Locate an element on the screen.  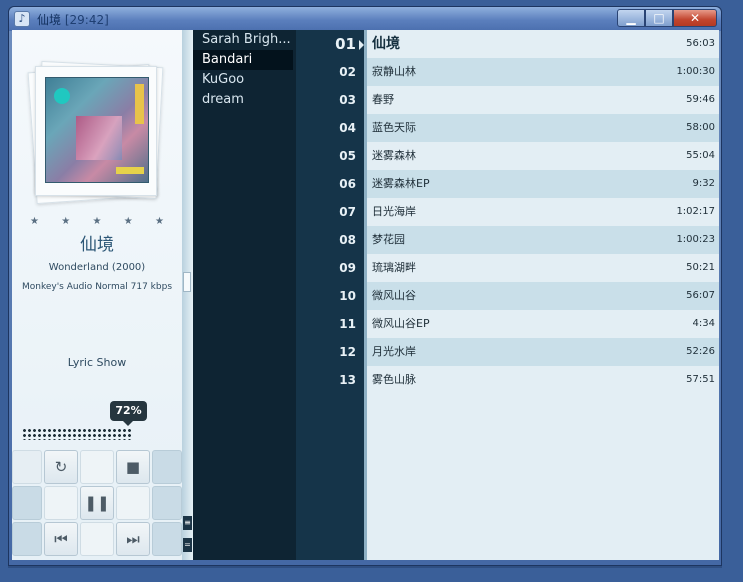
track-title: 琉璃湖畔 is located at coordinates (394, 267).